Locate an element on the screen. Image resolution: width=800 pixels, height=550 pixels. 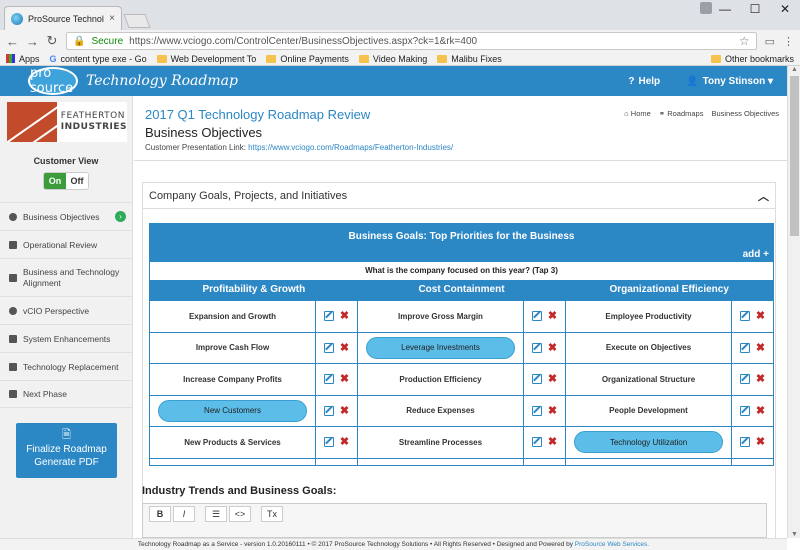
maximize-button: ☐ is located at coordinates (755, 10).